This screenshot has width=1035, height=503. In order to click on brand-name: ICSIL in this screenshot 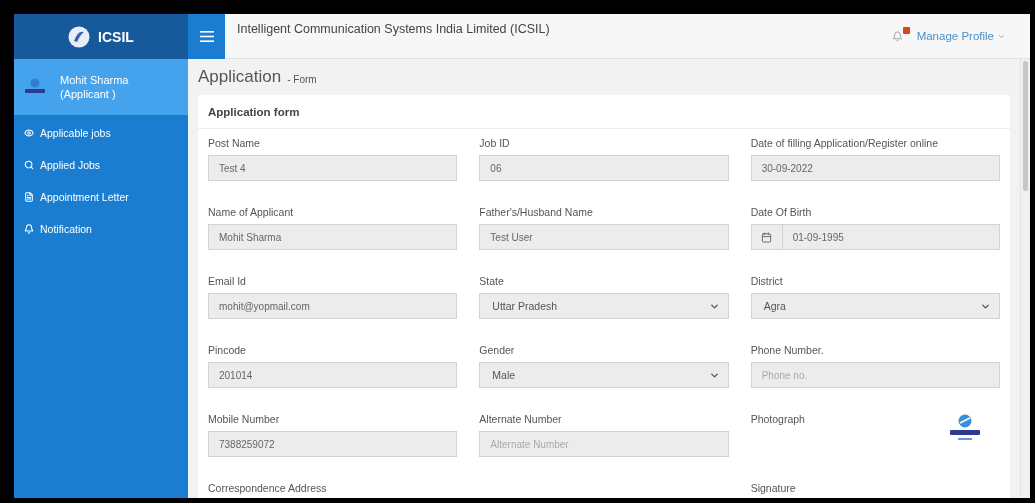, I will do `click(116, 36)`.